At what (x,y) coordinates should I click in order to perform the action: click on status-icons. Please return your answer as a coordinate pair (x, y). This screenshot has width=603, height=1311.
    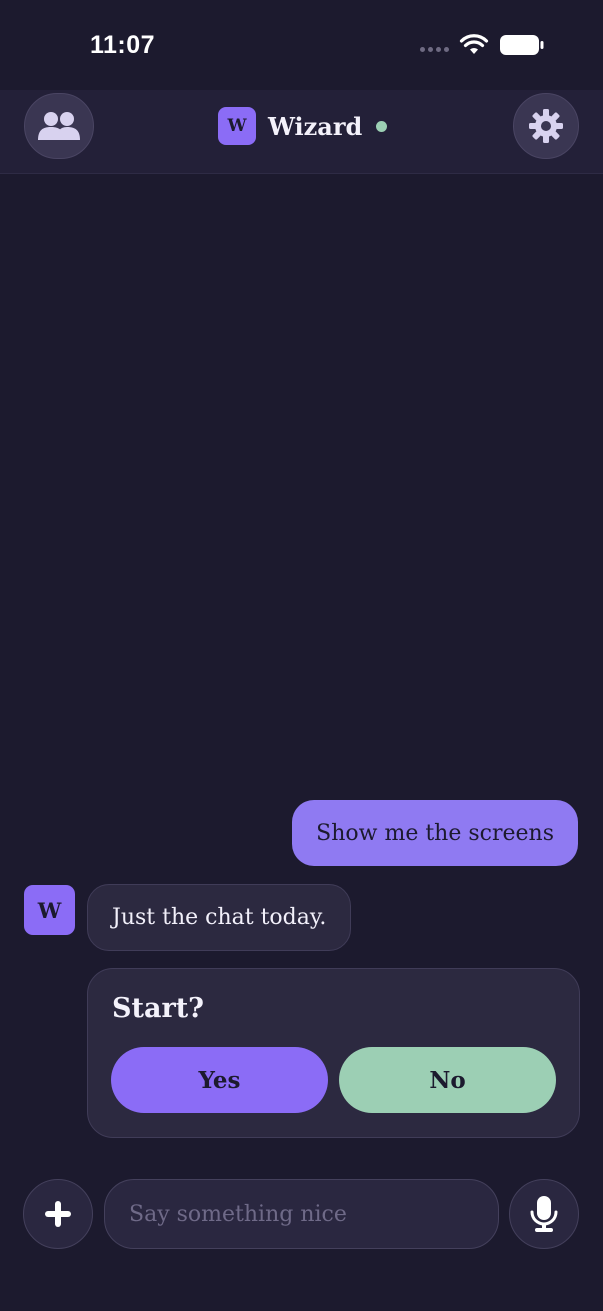
    Looking at the image, I should click on (482, 45).